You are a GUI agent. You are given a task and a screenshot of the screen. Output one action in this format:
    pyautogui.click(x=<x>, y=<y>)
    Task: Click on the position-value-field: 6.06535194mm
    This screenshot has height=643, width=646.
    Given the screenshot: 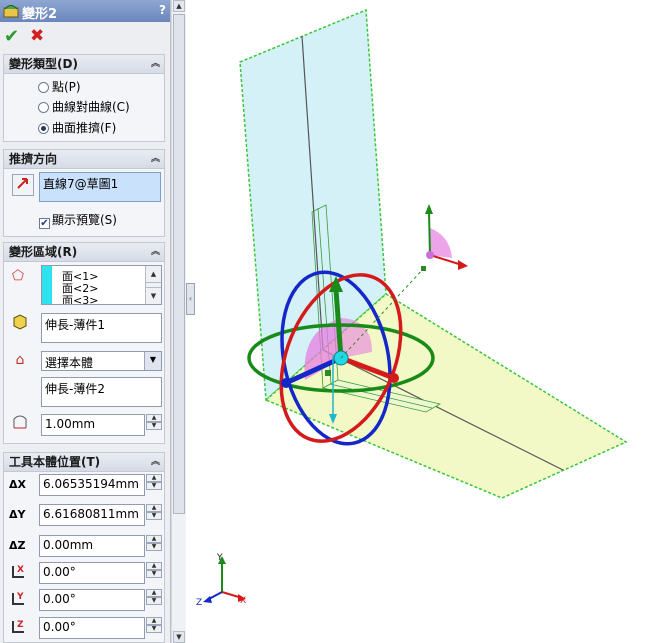 What is the action you would take?
    pyautogui.click(x=92, y=485)
    